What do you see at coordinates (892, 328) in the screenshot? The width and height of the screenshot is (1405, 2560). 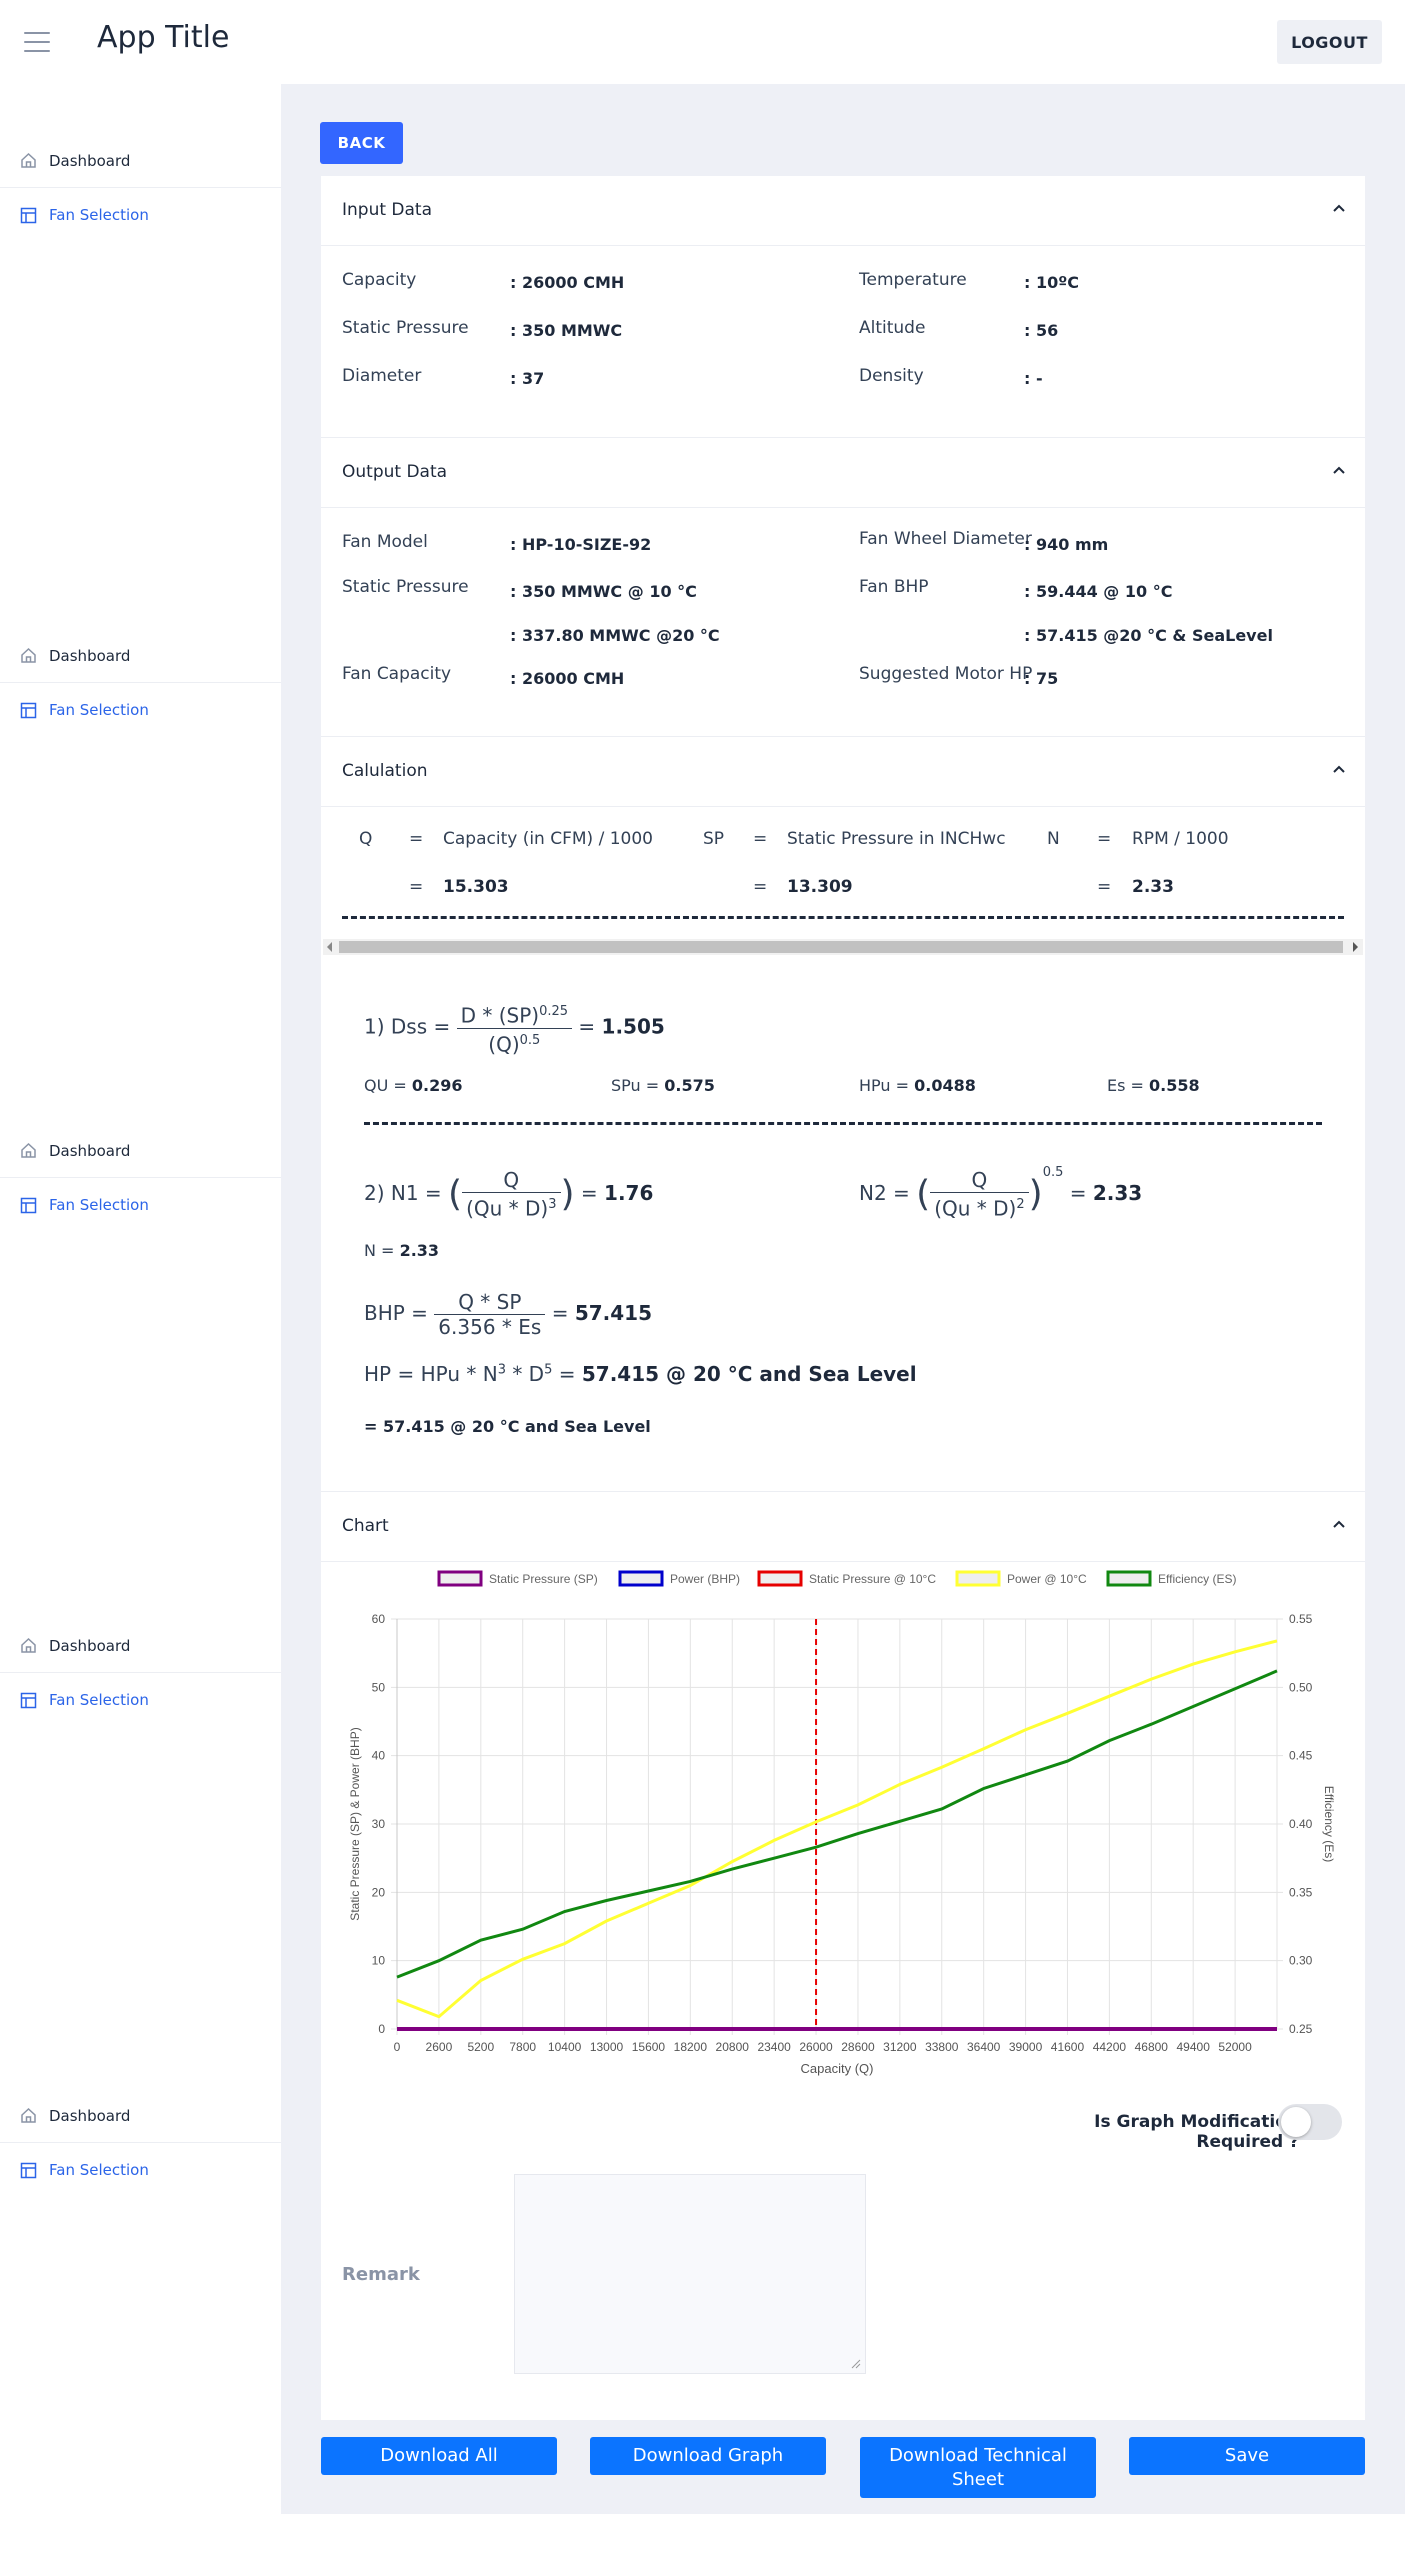 I see `altitude-label: Altitude` at bounding box center [892, 328].